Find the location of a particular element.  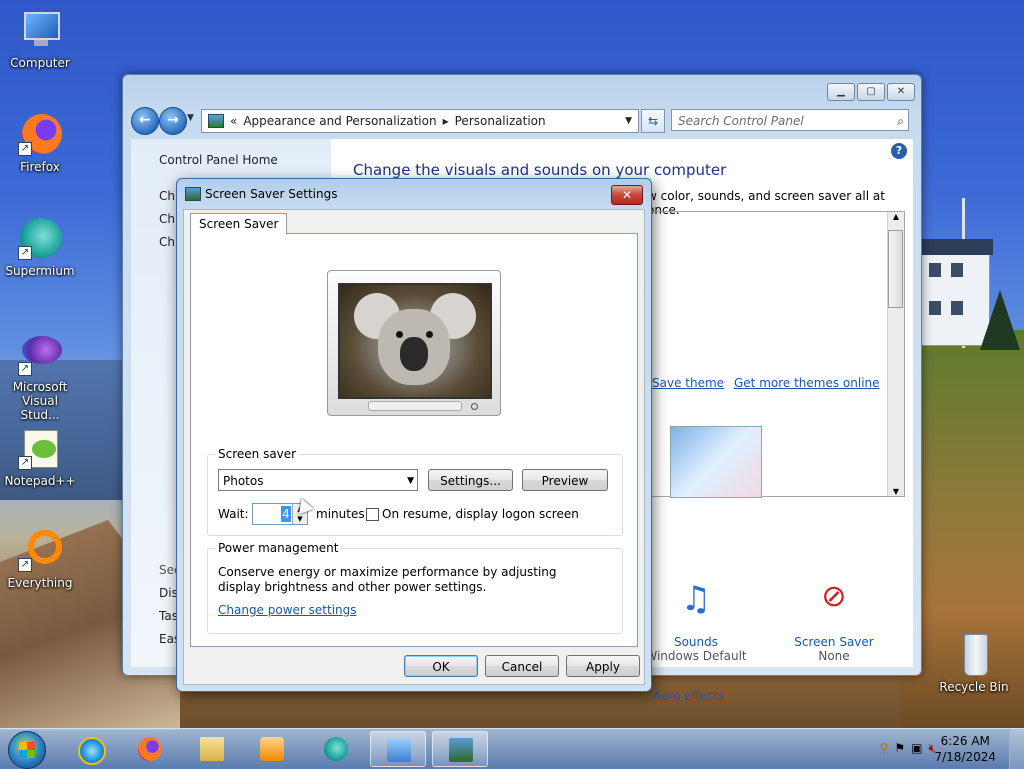

taskbar-screen-saver-settings is located at coordinates (460, 749).